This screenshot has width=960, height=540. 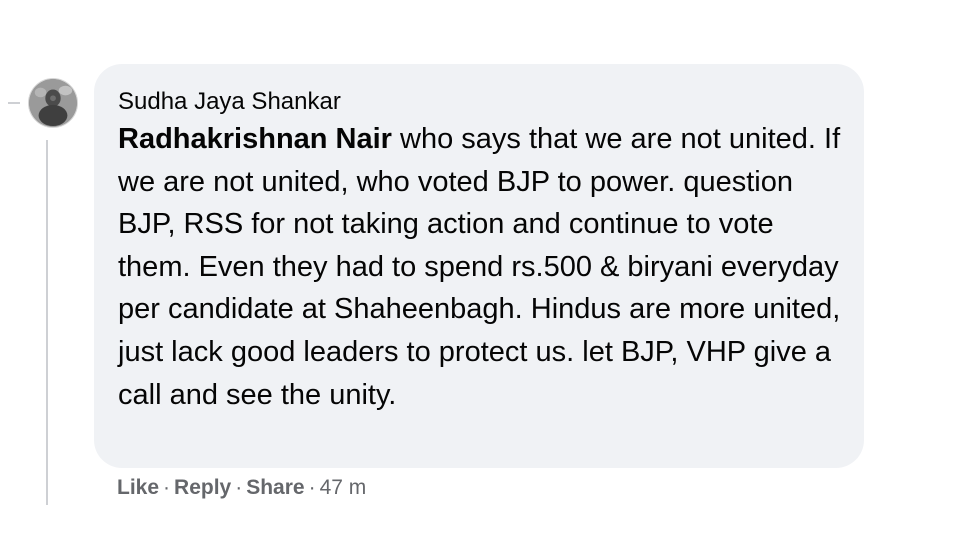 I want to click on comment-actions: Like · Reply · Share · 47 m, so click(x=241, y=488).